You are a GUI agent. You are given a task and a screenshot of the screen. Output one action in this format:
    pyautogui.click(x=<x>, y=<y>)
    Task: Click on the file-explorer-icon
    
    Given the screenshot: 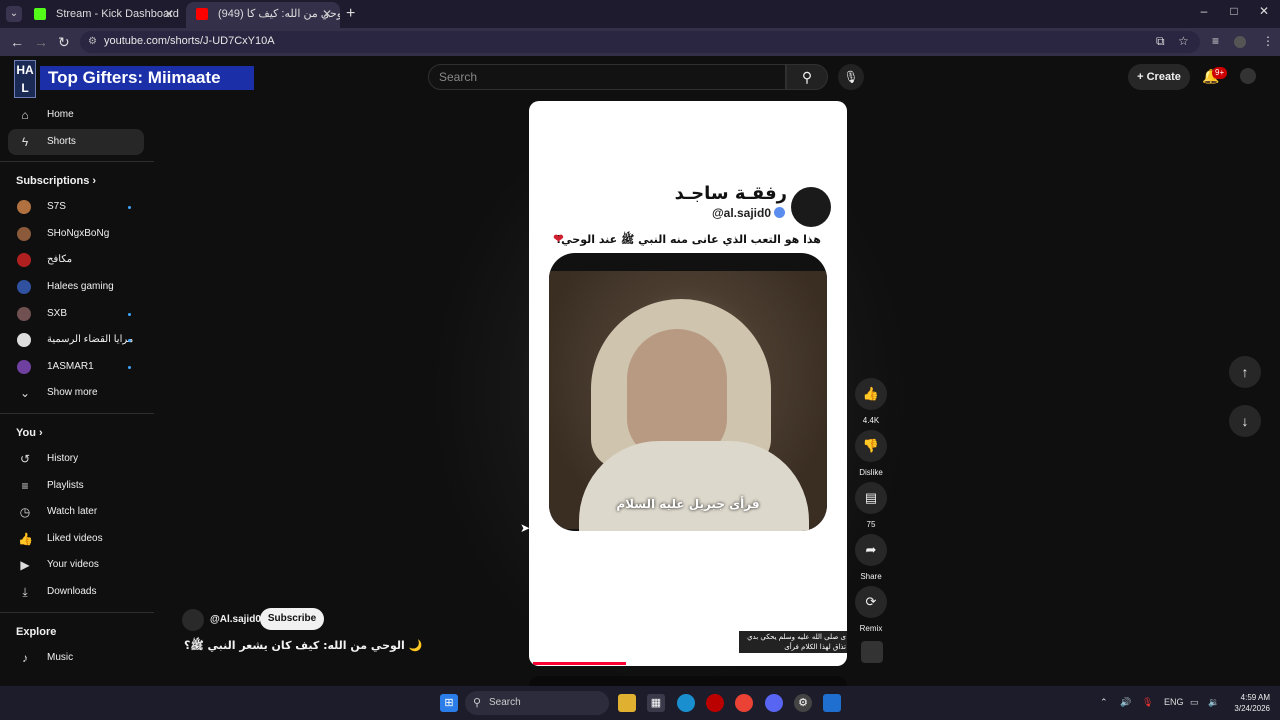 What is the action you would take?
    pyautogui.click(x=627, y=703)
    